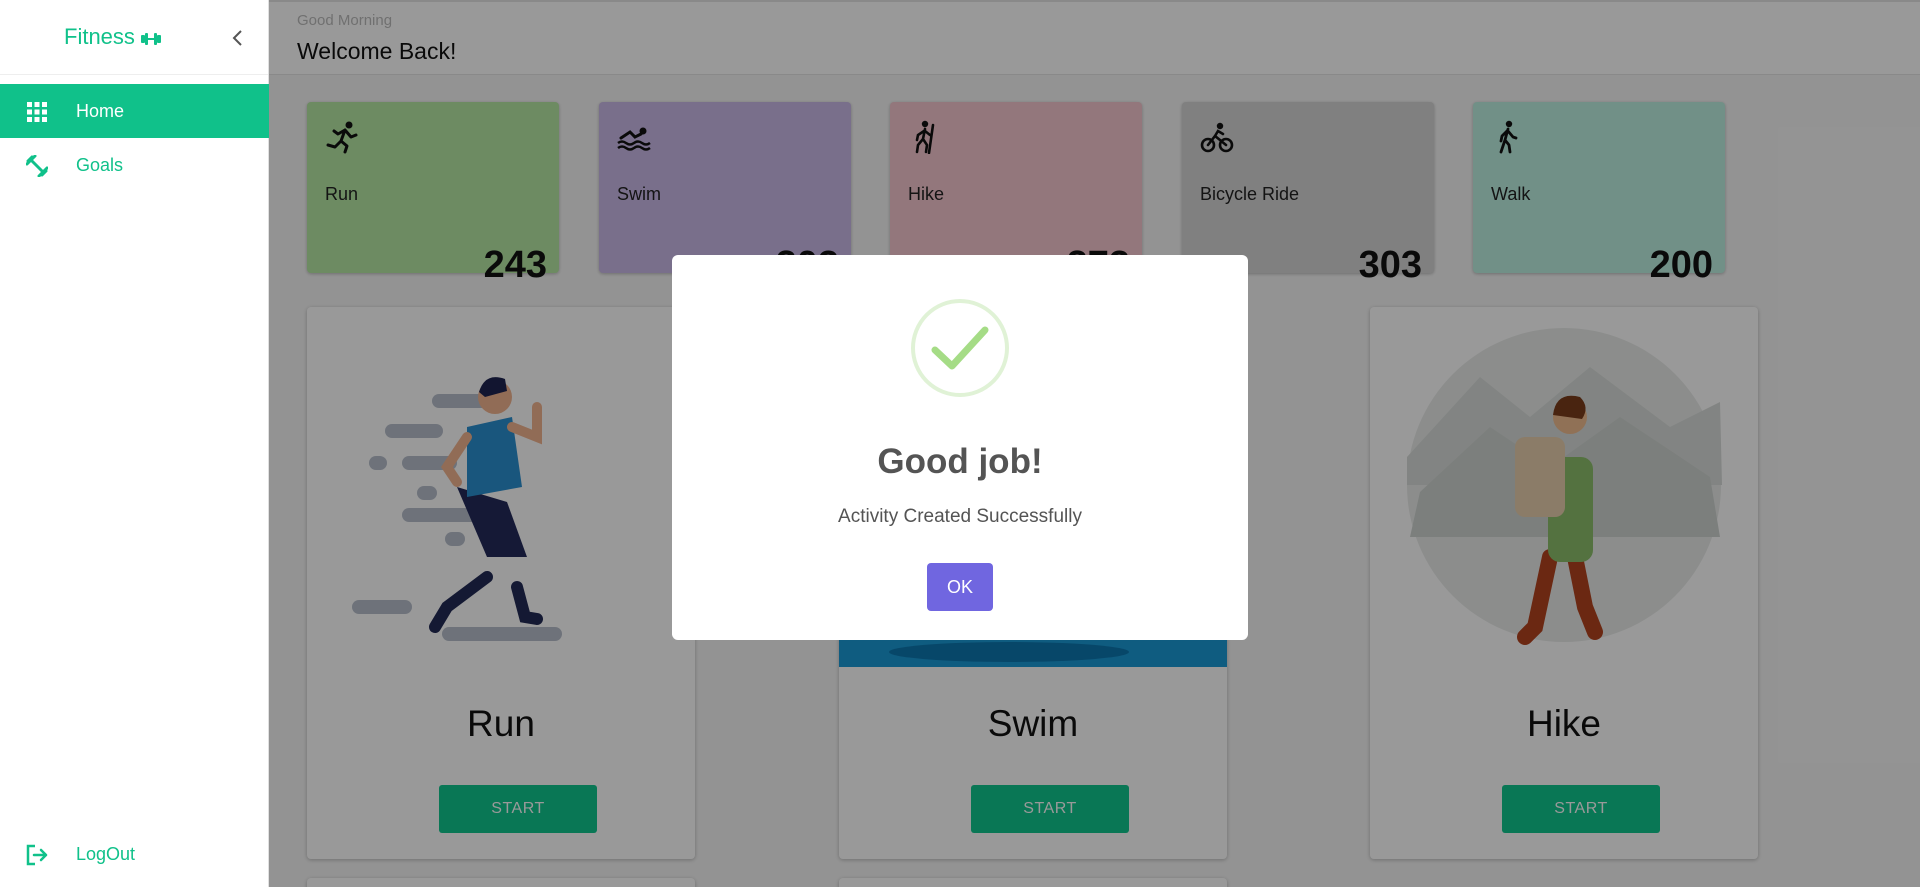 Image resolution: width=1920 pixels, height=887 pixels. Describe the element at coordinates (37, 112) in the screenshot. I see `grid-icon` at that location.